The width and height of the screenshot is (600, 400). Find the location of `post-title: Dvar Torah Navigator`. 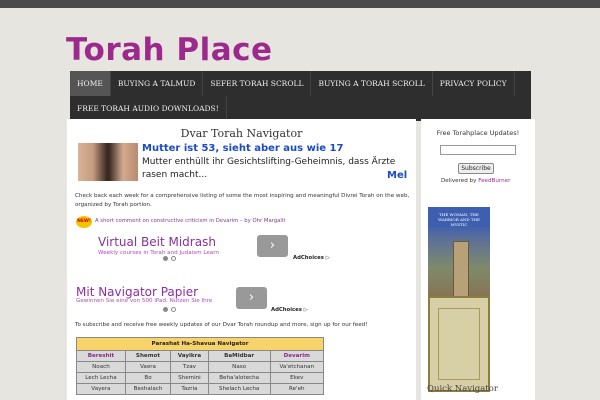

post-title: Dvar Torah Navigator is located at coordinates (241, 133).